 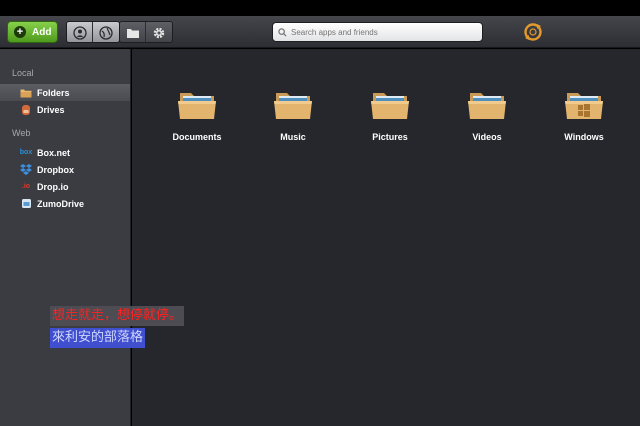 What do you see at coordinates (98, 338) in the screenshot?
I see `overlay-caption-line2: 來利安的部落格` at bounding box center [98, 338].